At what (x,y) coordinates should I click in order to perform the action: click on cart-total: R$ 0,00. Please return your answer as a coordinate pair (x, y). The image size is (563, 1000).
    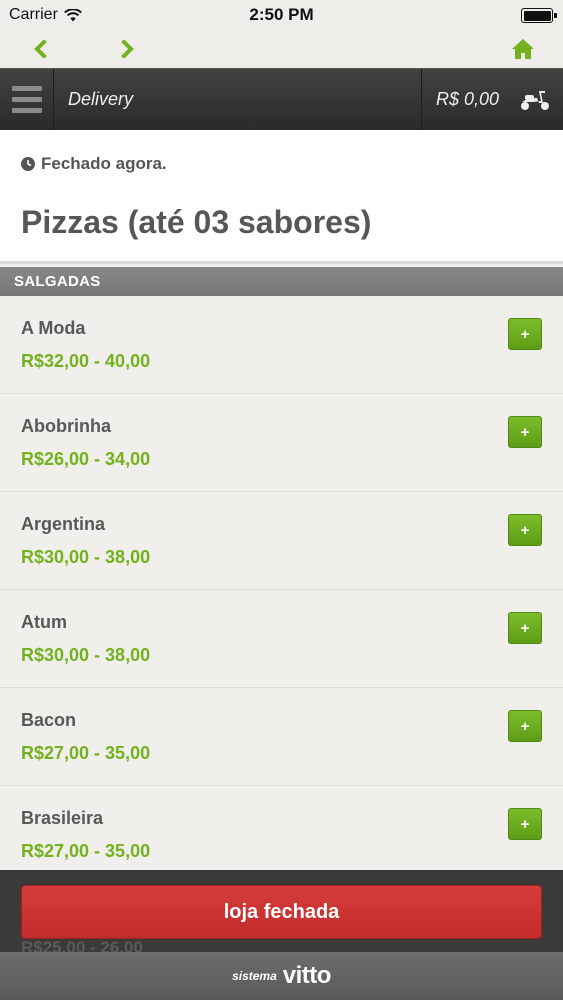
    Looking at the image, I should click on (468, 99).